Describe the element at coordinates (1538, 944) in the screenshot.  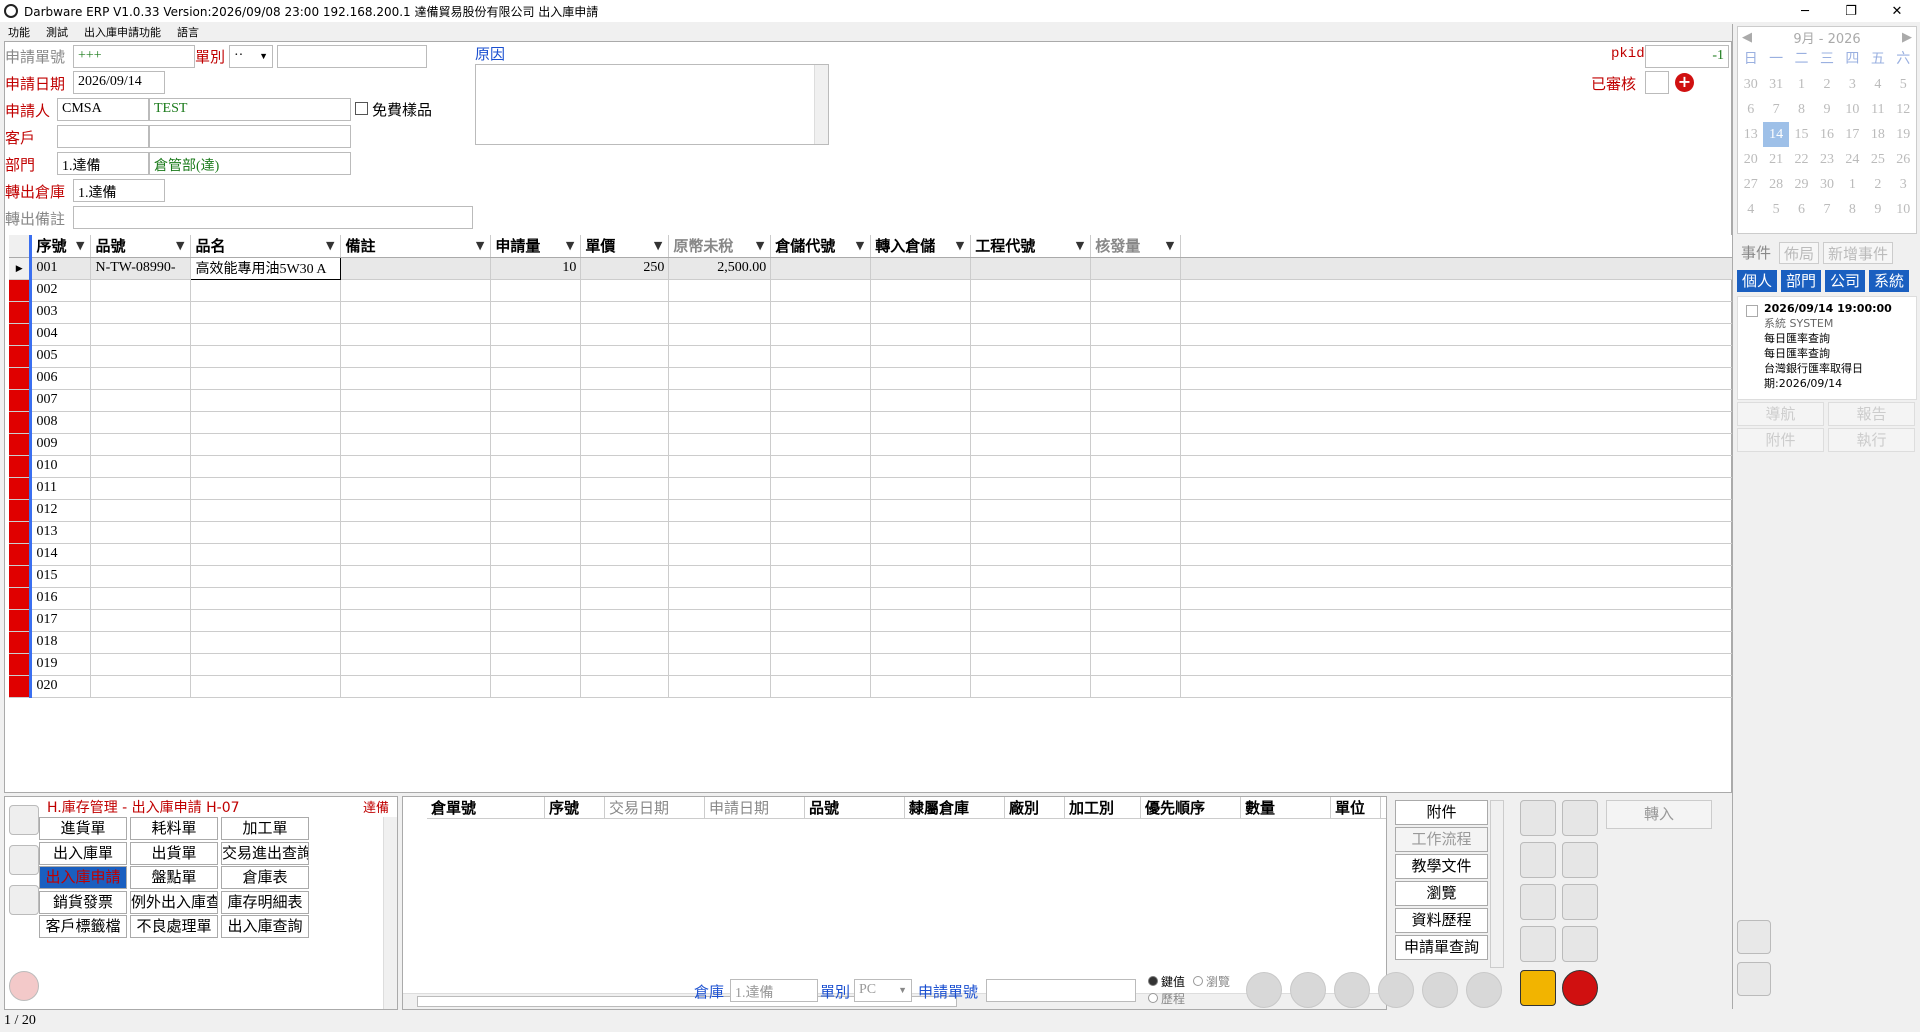
I see `delete-icon` at that location.